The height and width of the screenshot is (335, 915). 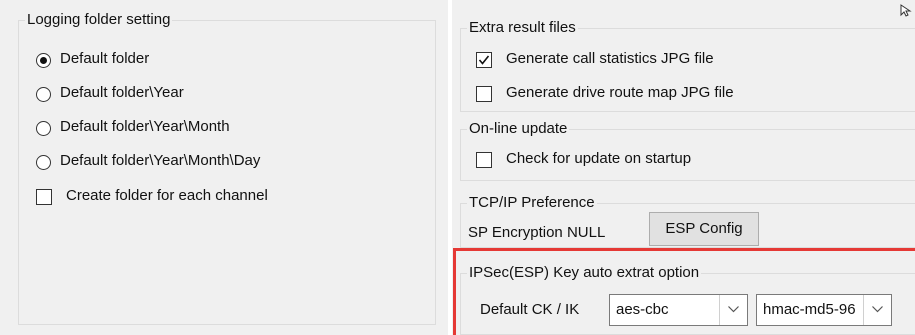 What do you see at coordinates (704, 229) in the screenshot?
I see `esp-config-button: ESP Config` at bounding box center [704, 229].